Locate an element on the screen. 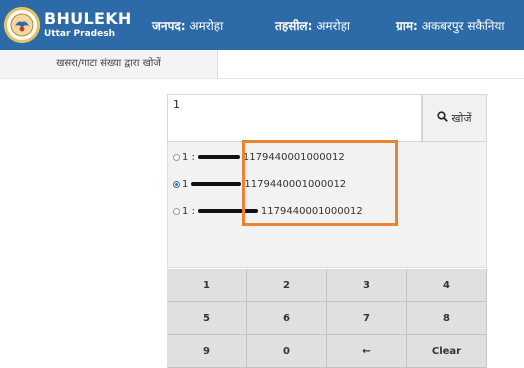 The width and height of the screenshot is (524, 368). search-icon is located at coordinates (443, 118).